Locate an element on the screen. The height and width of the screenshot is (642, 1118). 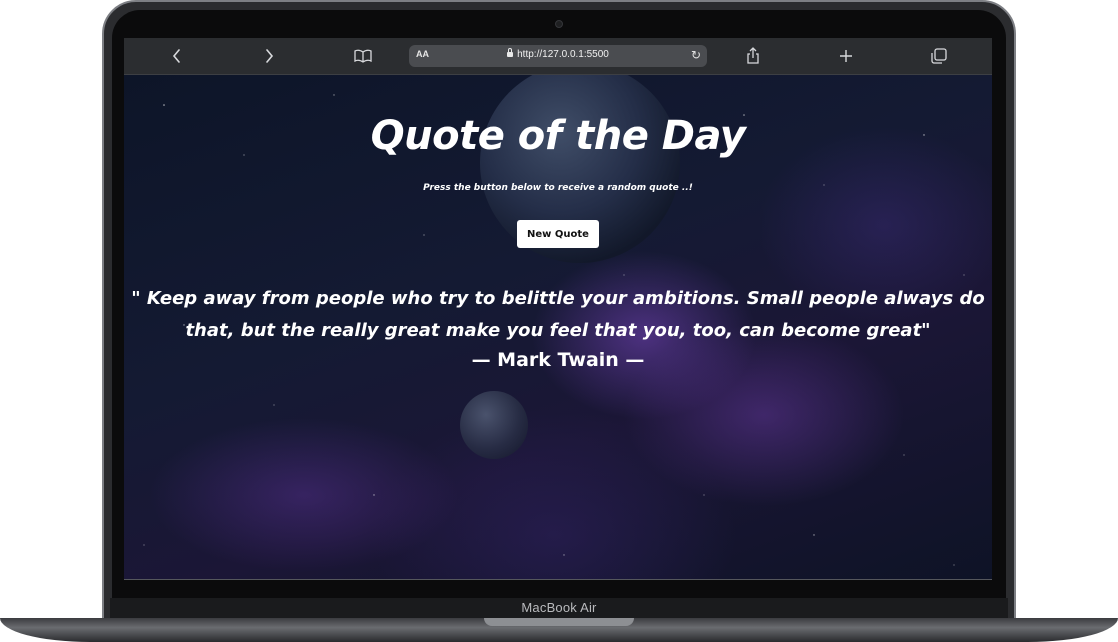
browser-toolbar: AA http://127.0.0.1:5500 ↻ is located at coordinates (558, 56).